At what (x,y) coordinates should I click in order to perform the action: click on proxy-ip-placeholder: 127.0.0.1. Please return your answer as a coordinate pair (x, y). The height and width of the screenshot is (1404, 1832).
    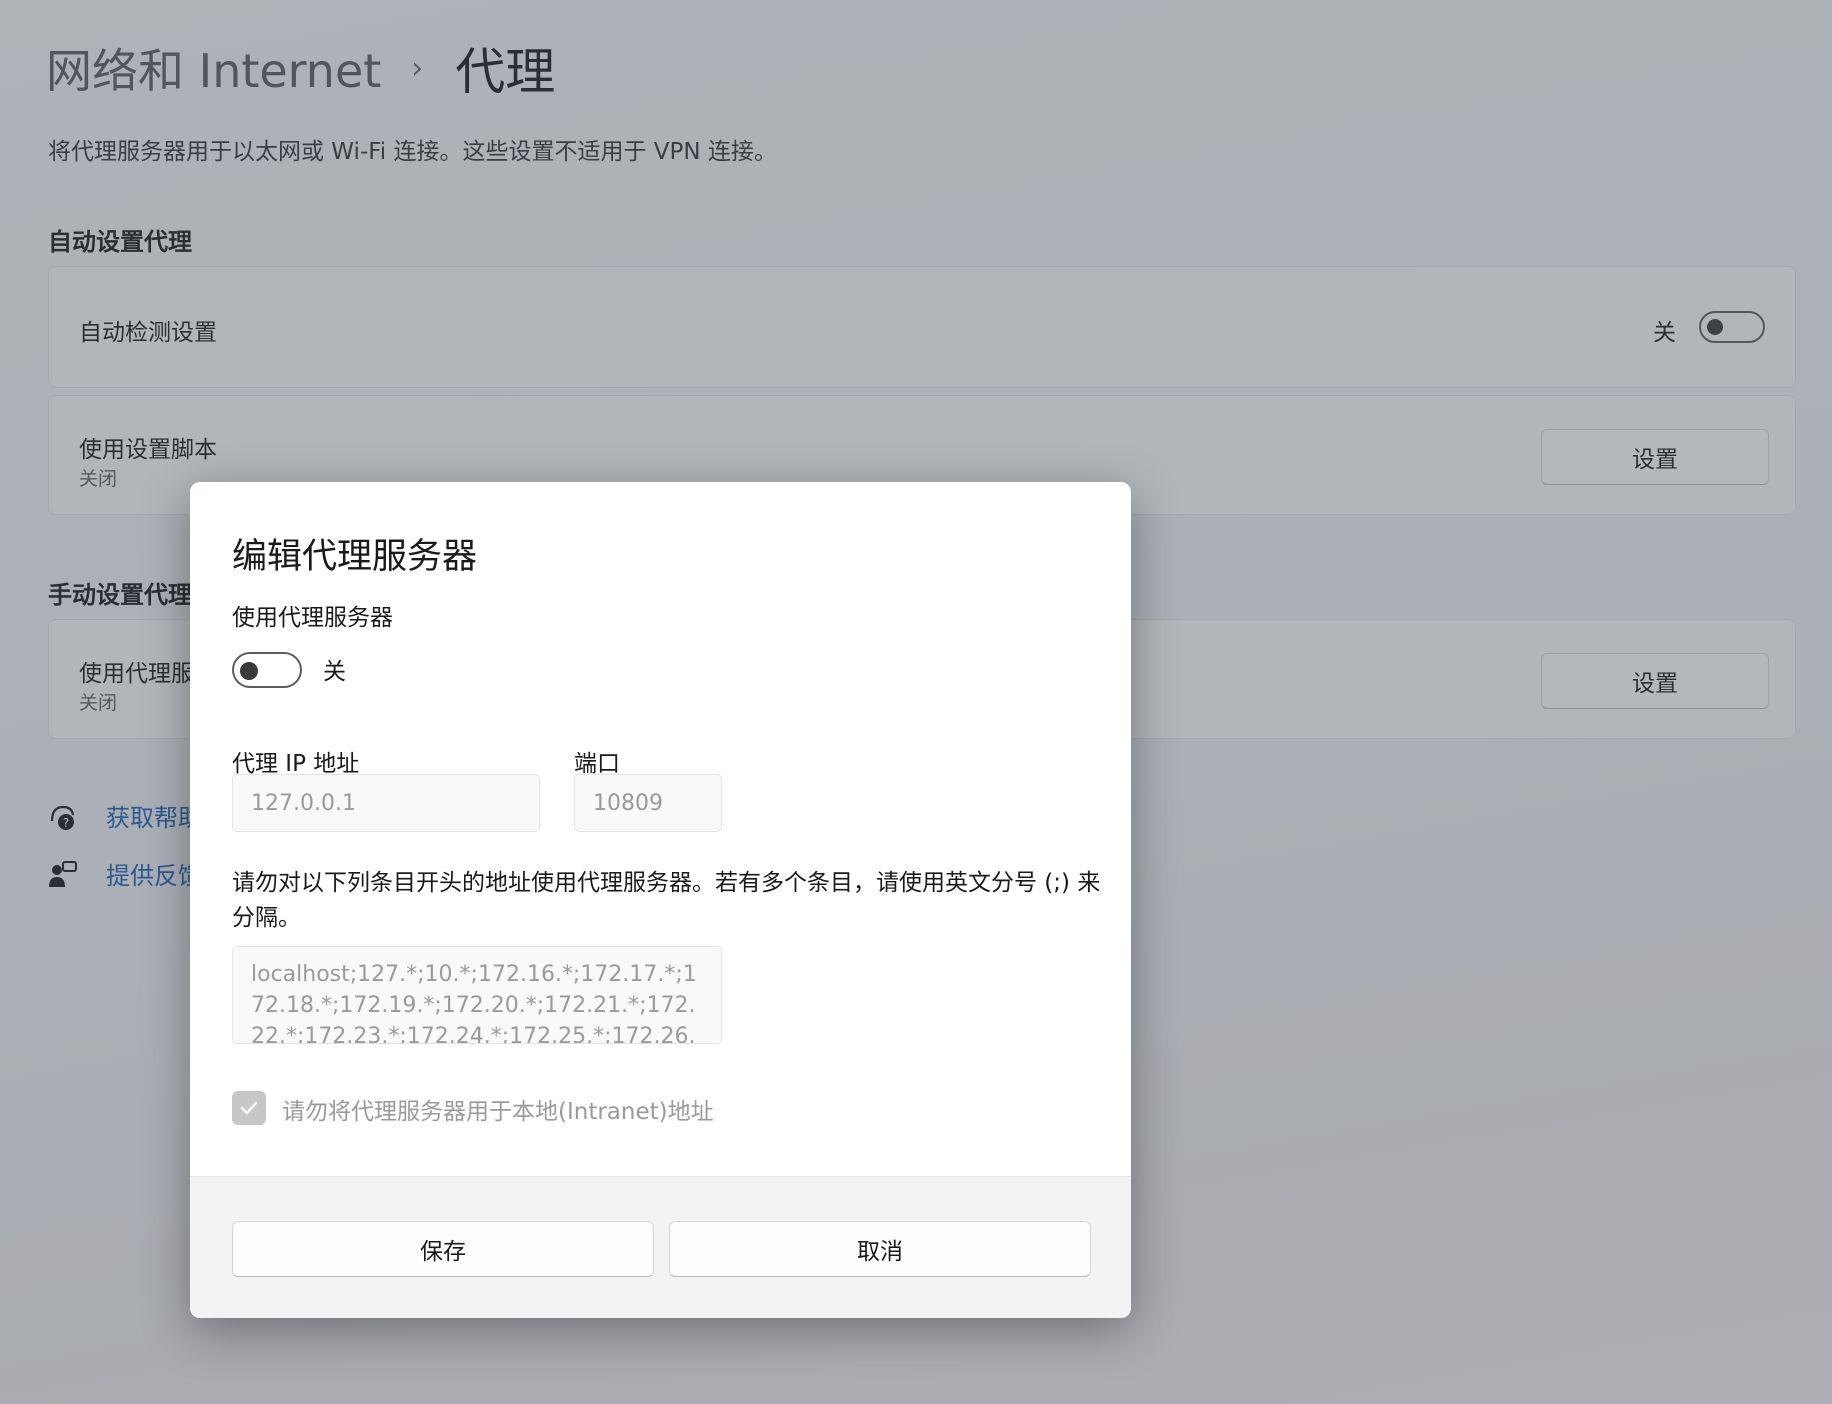
    Looking at the image, I should click on (303, 803).